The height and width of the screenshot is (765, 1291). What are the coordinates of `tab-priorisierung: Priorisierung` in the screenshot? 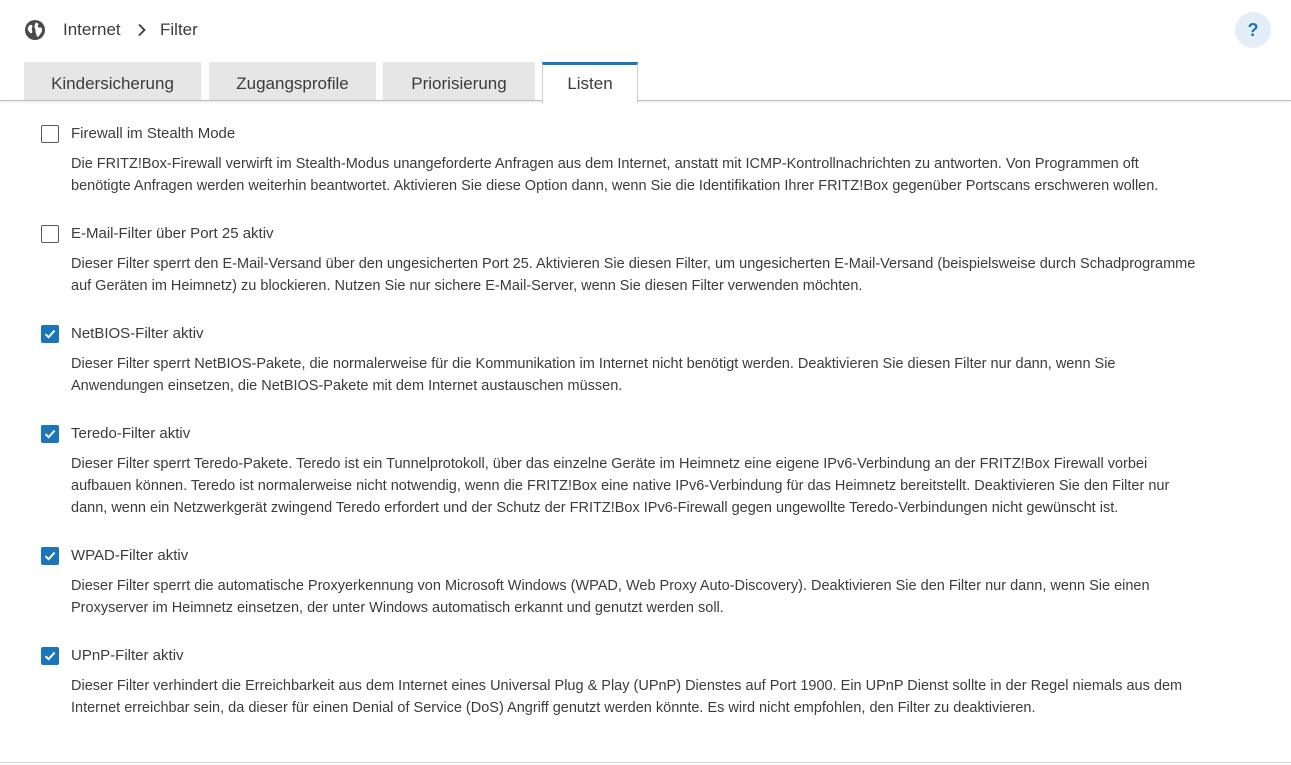 It's located at (459, 81).